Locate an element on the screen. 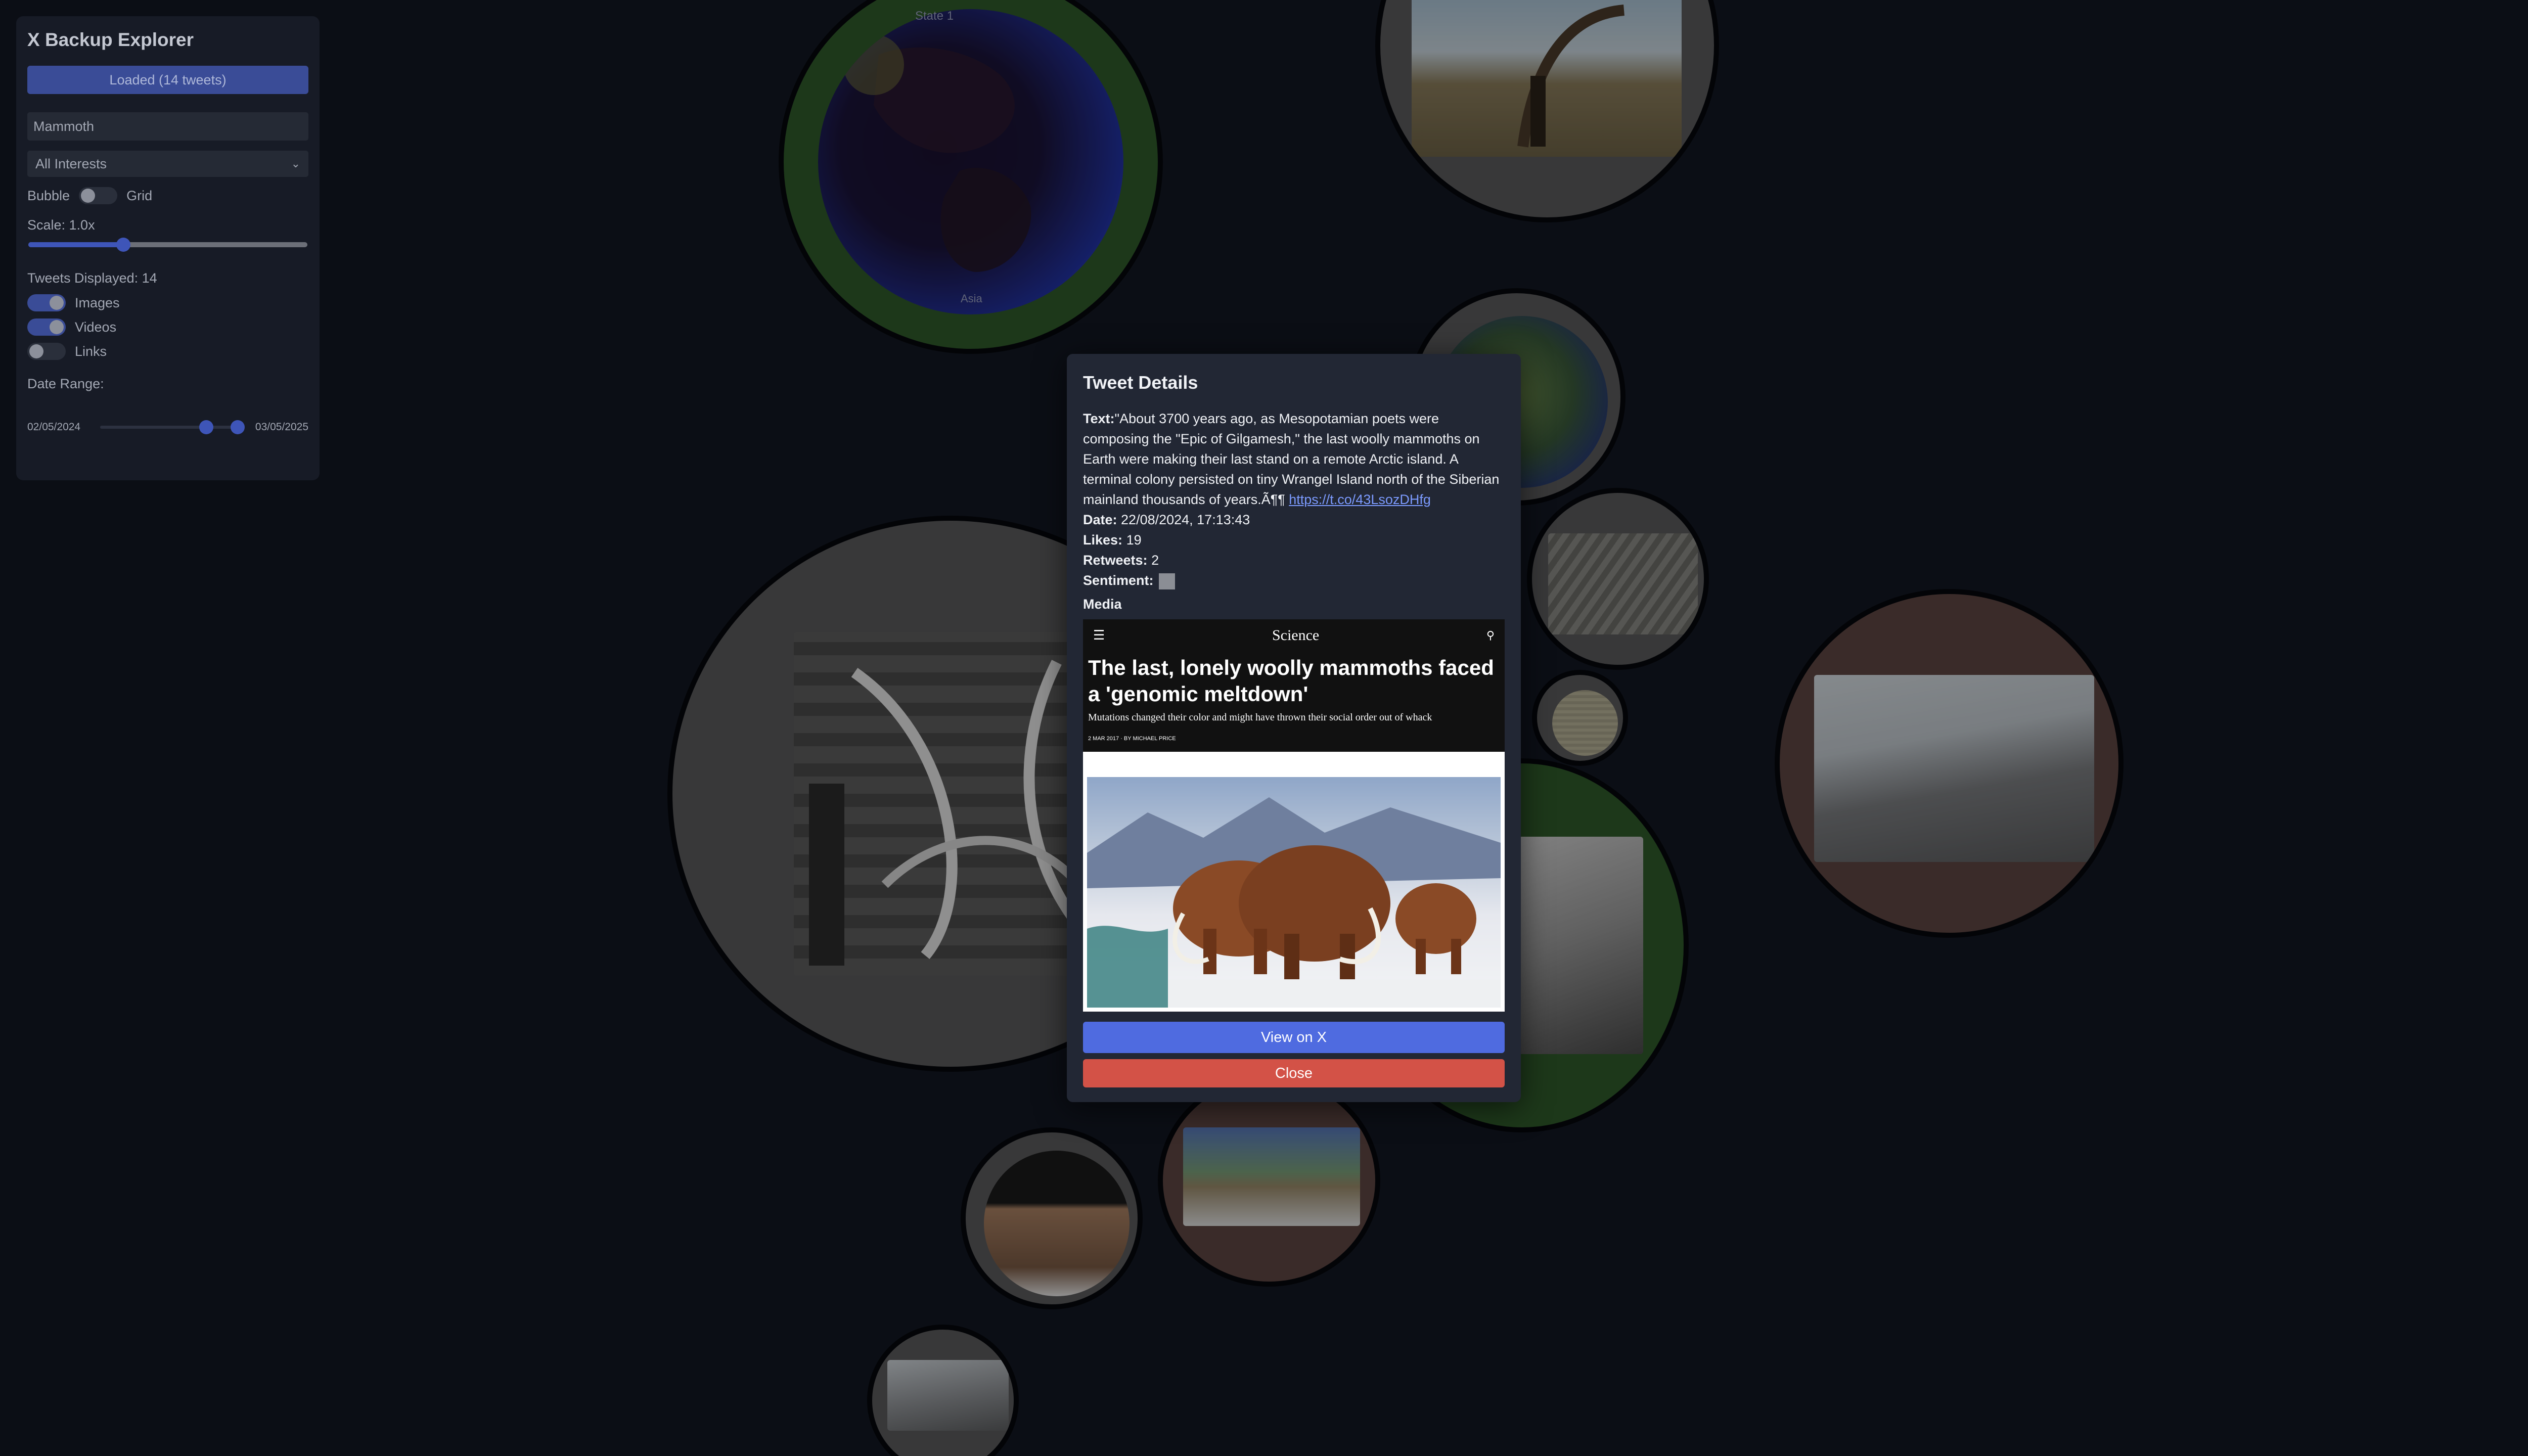 The image size is (2528, 1456). modal-title: Tweet Details is located at coordinates (1141, 382).